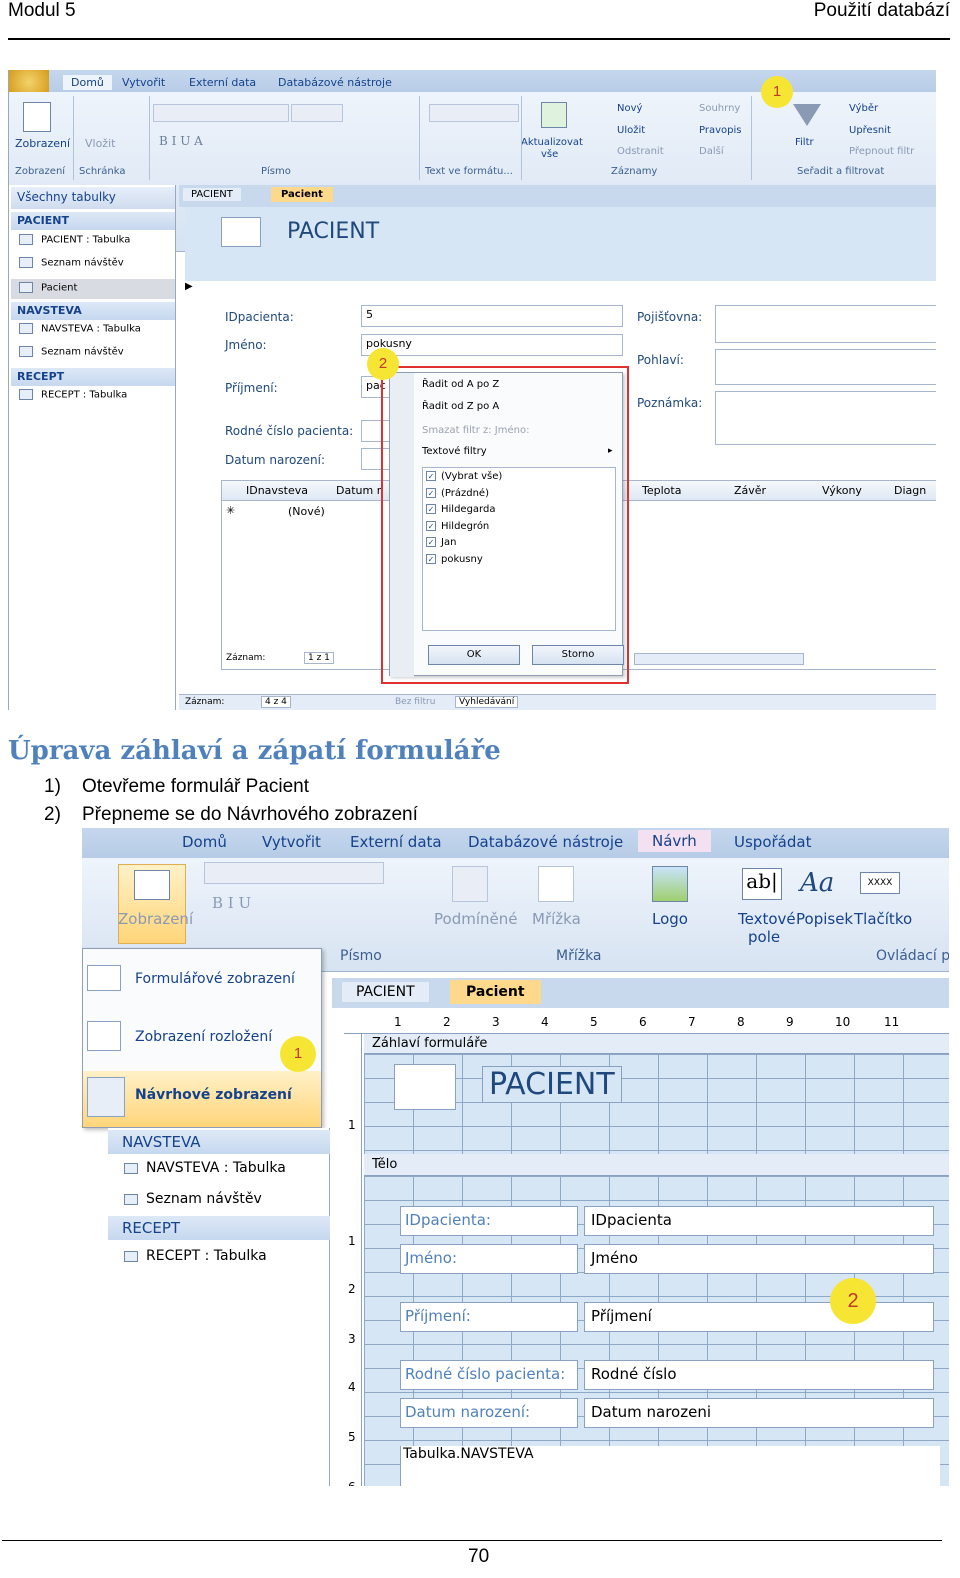  I want to click on section-bar-header: Záhlaví formuláře, so click(656, 1044).